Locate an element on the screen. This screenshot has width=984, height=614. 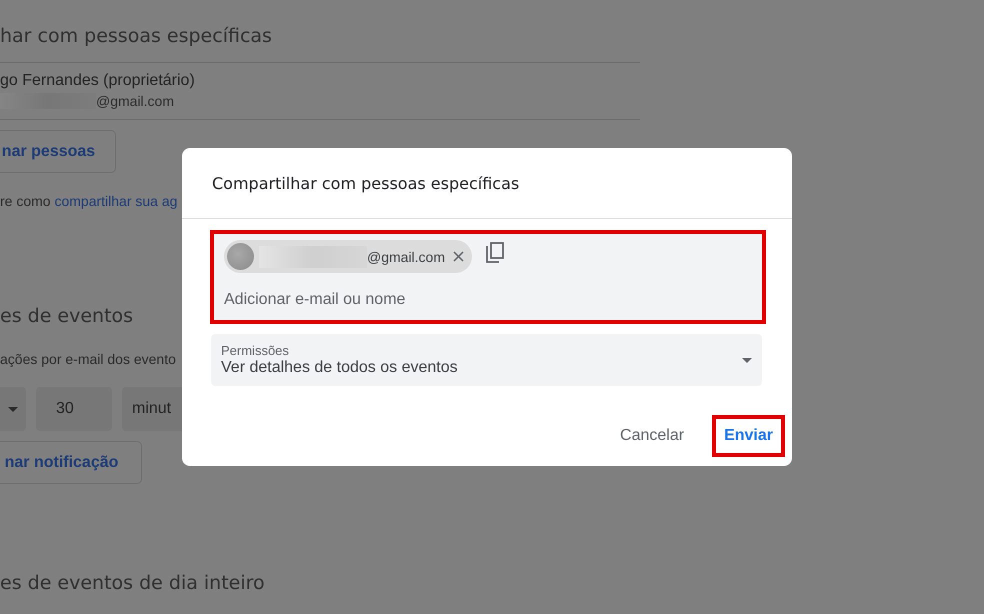
chip-email: @gmail.com is located at coordinates (406, 256).